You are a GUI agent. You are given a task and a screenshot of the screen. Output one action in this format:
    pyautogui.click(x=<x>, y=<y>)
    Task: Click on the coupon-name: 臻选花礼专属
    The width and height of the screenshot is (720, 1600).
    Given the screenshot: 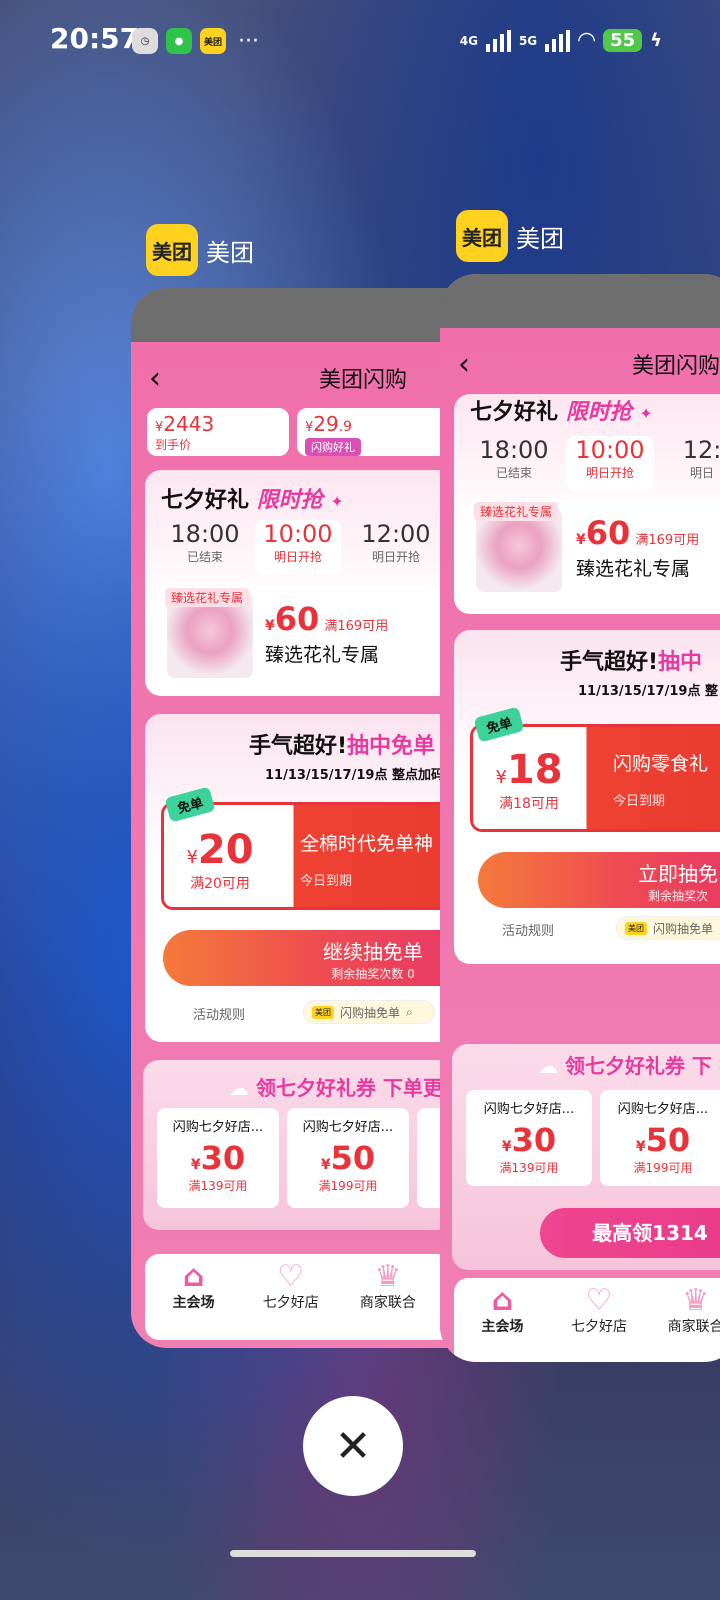 What is the action you would take?
    pyautogui.click(x=633, y=569)
    